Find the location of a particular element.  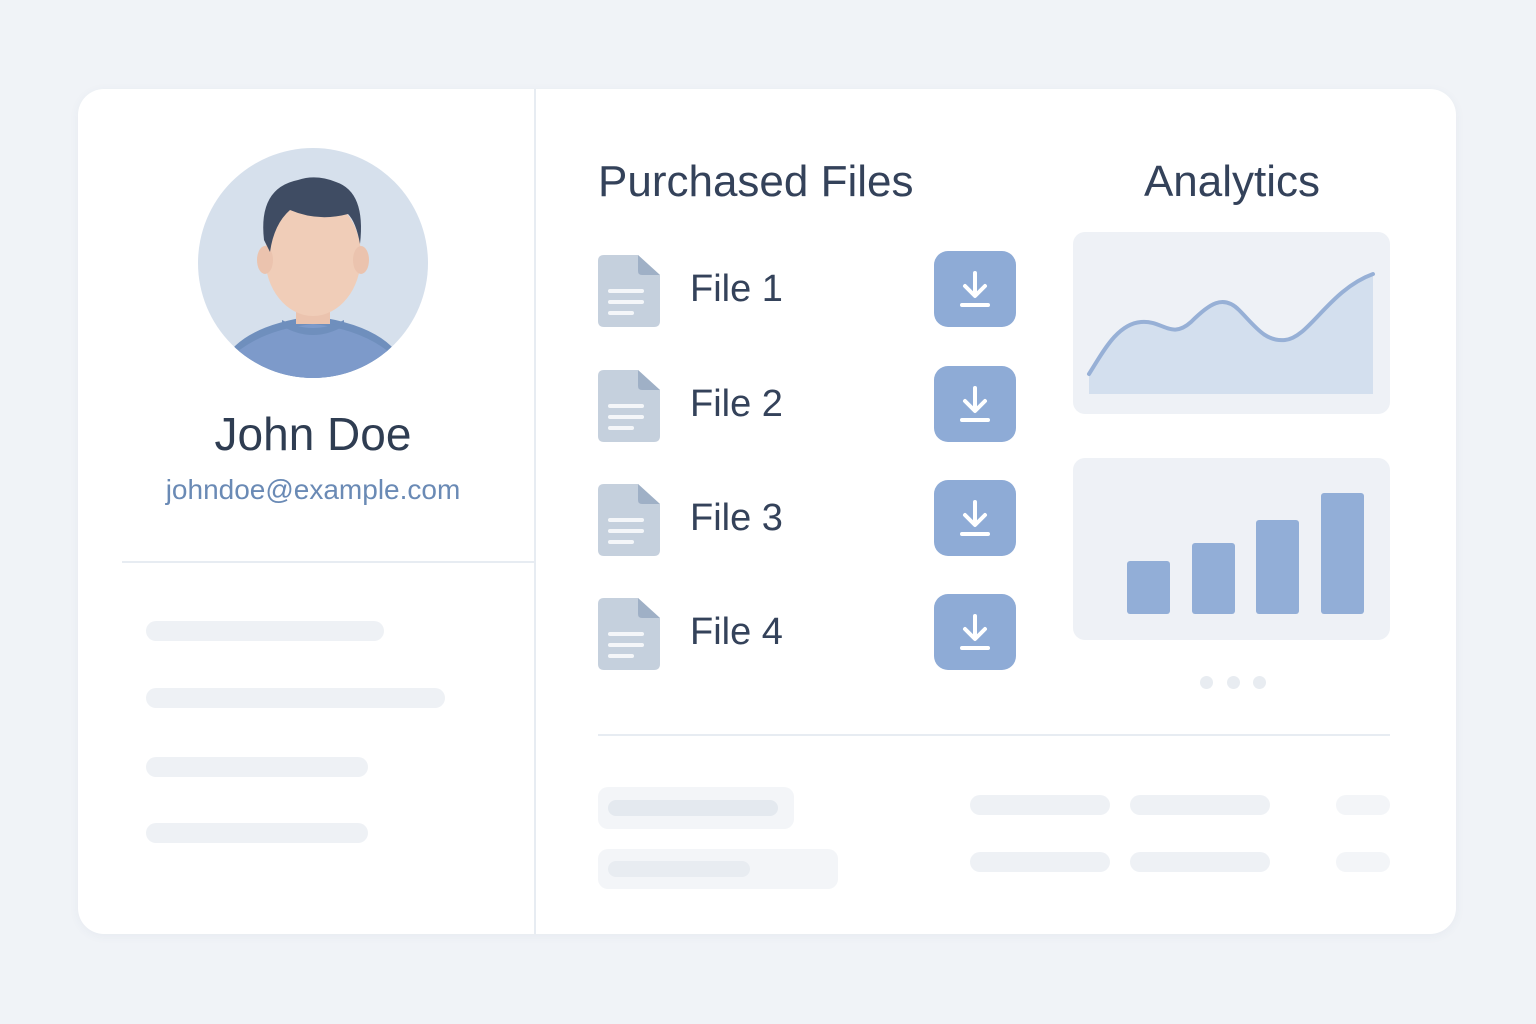

line-chart is located at coordinates (1231, 333).